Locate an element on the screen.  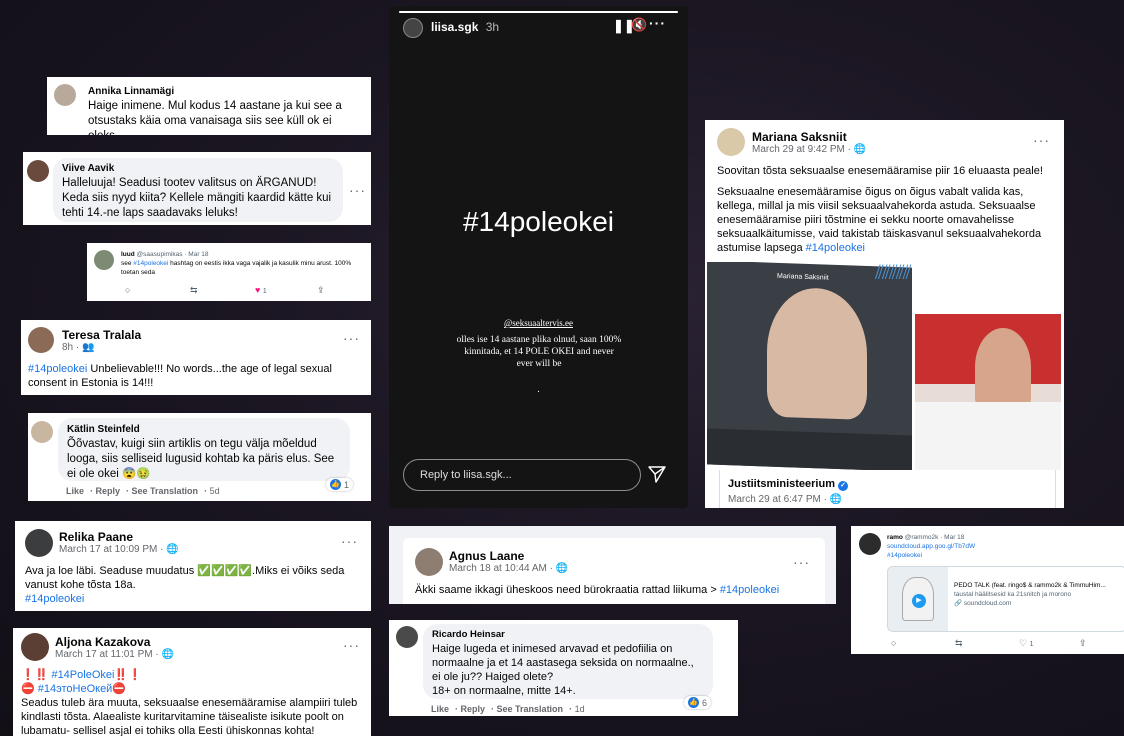
heart-icon: ♡ 1 is located at coordinates (1049, 643).